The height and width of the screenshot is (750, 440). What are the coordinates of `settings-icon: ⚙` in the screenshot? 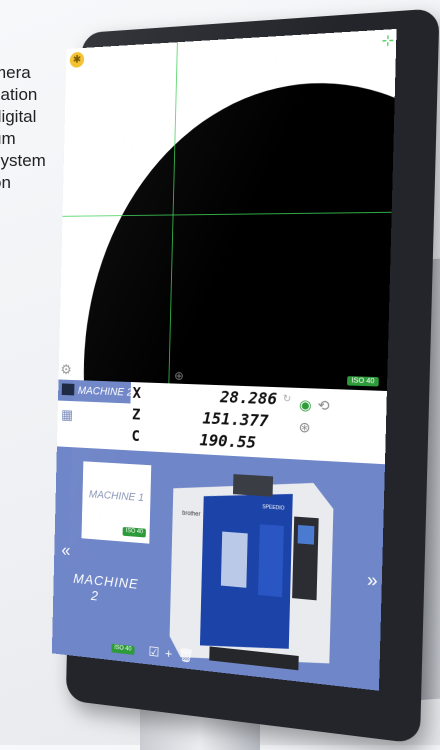 It's located at (66, 369).